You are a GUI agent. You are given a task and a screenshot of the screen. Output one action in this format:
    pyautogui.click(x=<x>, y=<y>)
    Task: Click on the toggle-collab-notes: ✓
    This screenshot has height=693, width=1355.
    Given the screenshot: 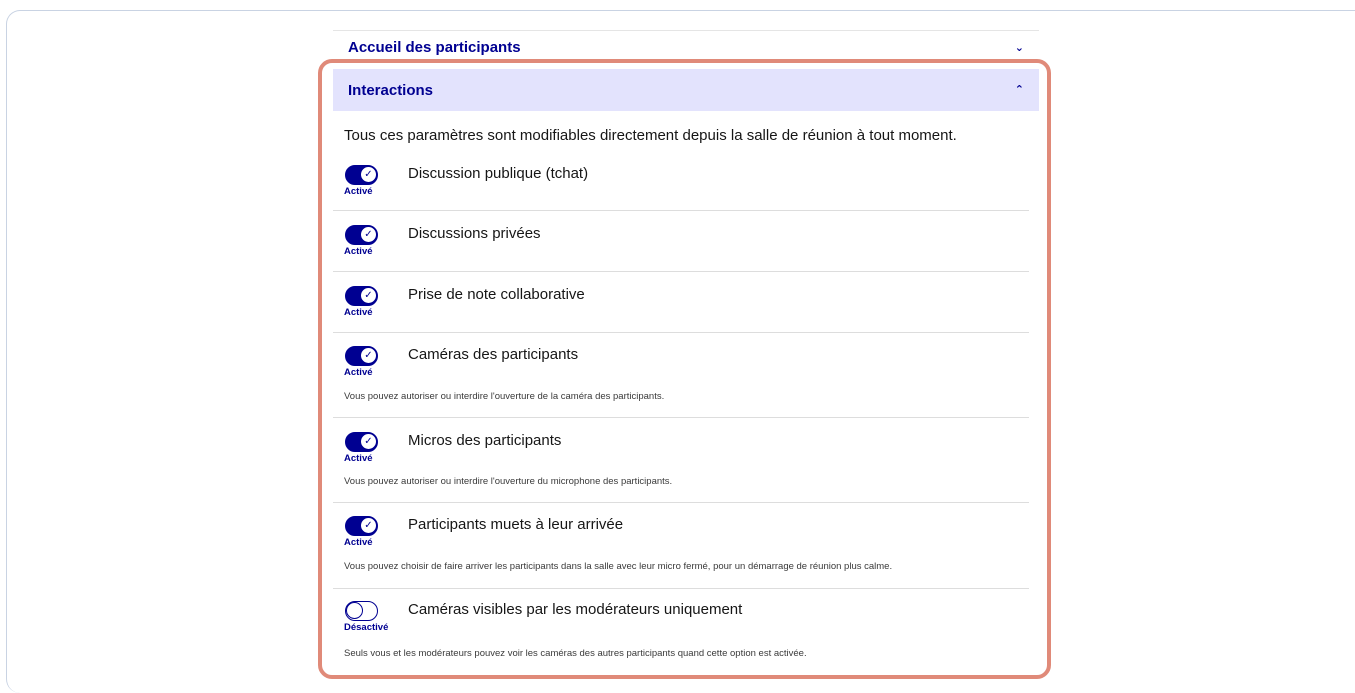 What is the action you would take?
    pyautogui.click(x=361, y=296)
    